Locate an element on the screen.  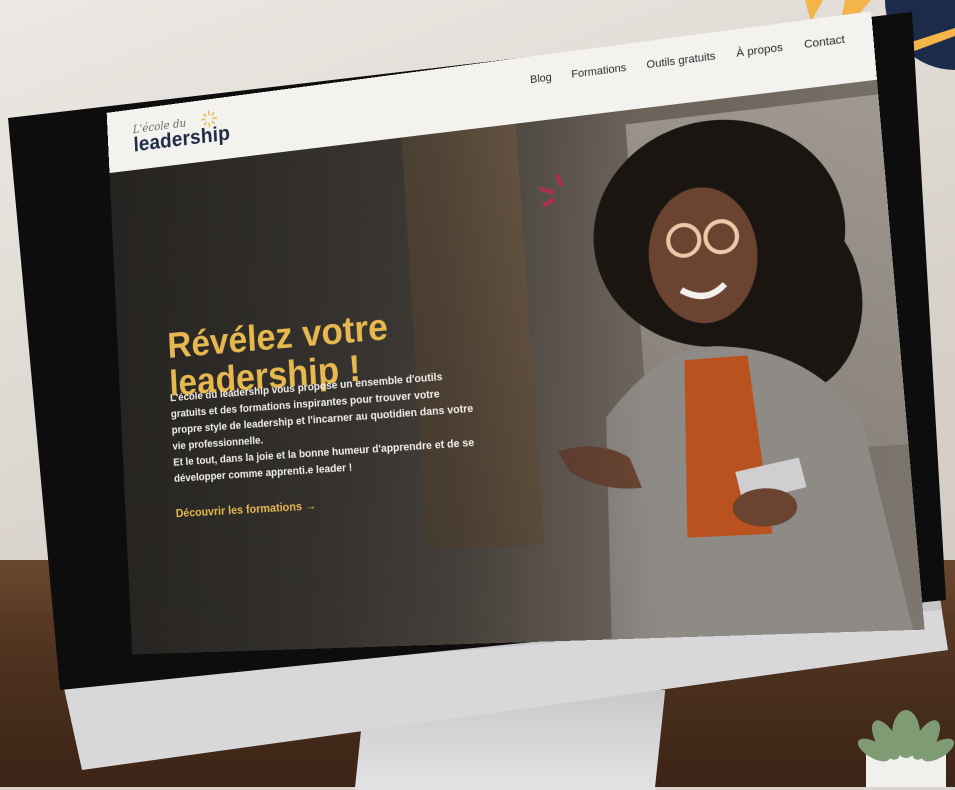
nav-a-propos: À propos is located at coordinates (759, 51).